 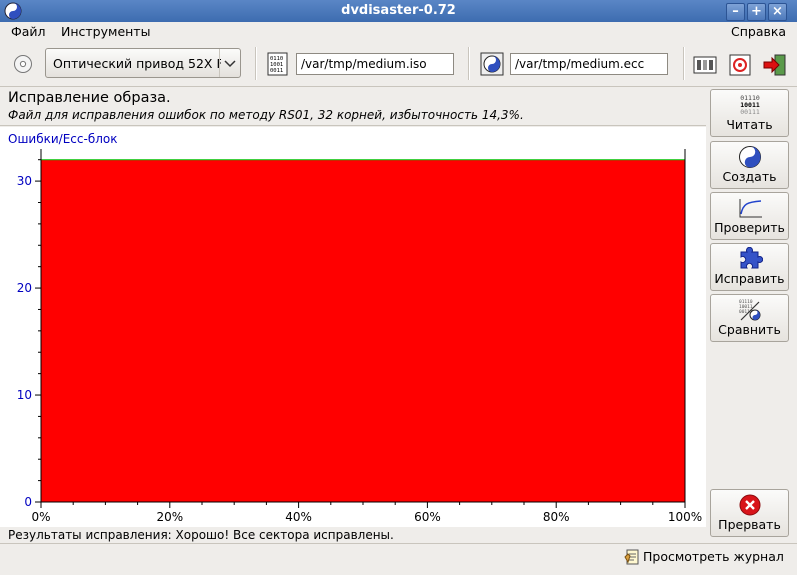 What do you see at coordinates (353, 125) in the screenshot?
I see `divider` at bounding box center [353, 125].